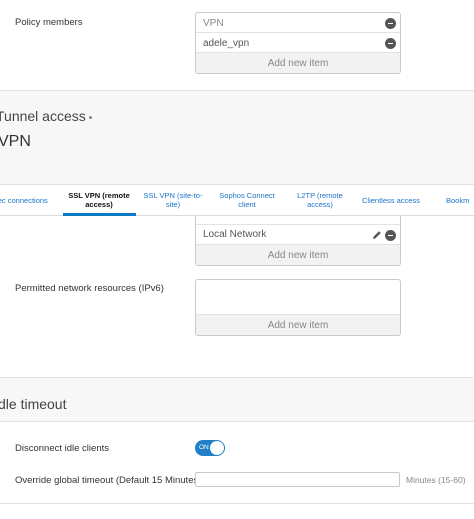  Describe the element at coordinates (213, 23) in the screenshot. I see `list-item-label: VPN` at that location.